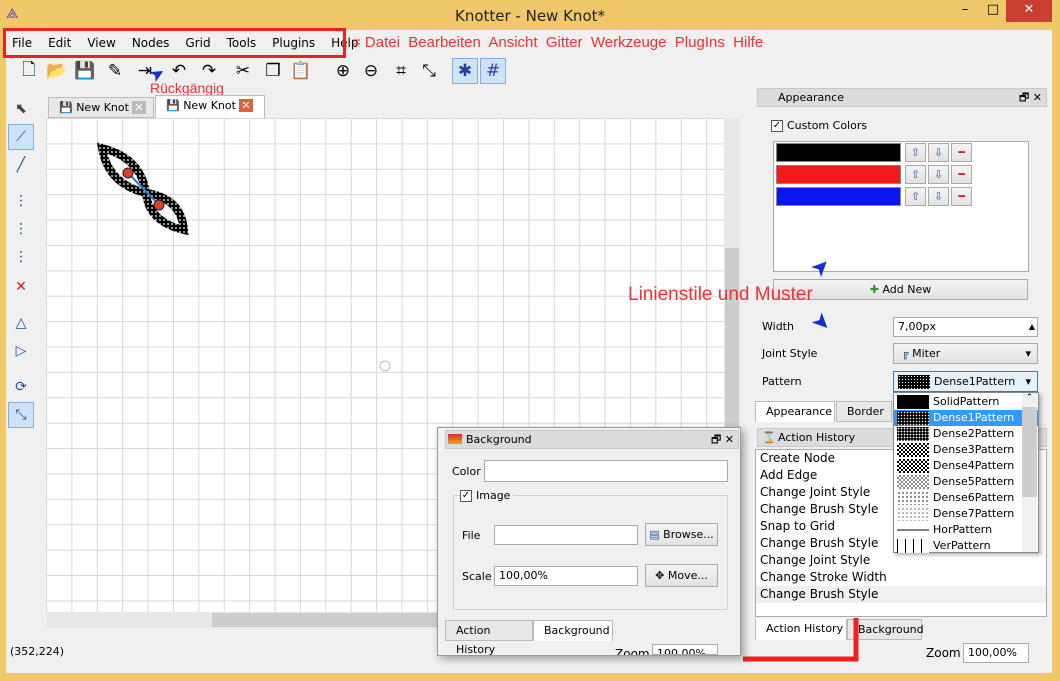 Image resolution: width=1060 pixels, height=681 pixels. I want to click on tab-new-knot-2: 💾 New Knot ✕, so click(210, 106).